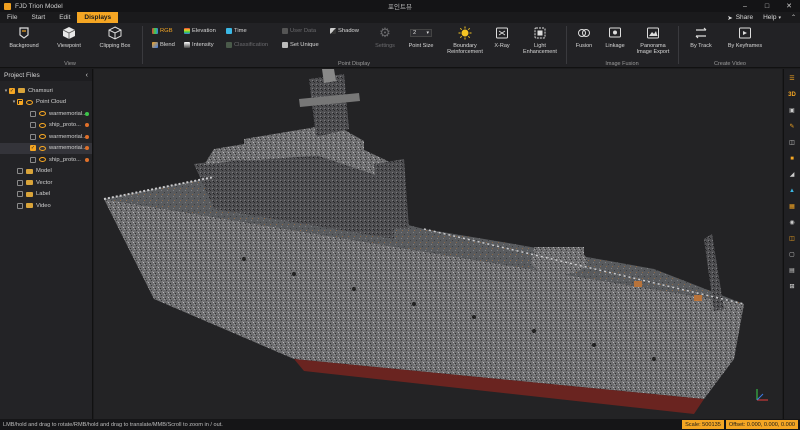 The width and height of the screenshot is (800, 430). I want to click on linkage-button: Linkage, so click(615, 37).